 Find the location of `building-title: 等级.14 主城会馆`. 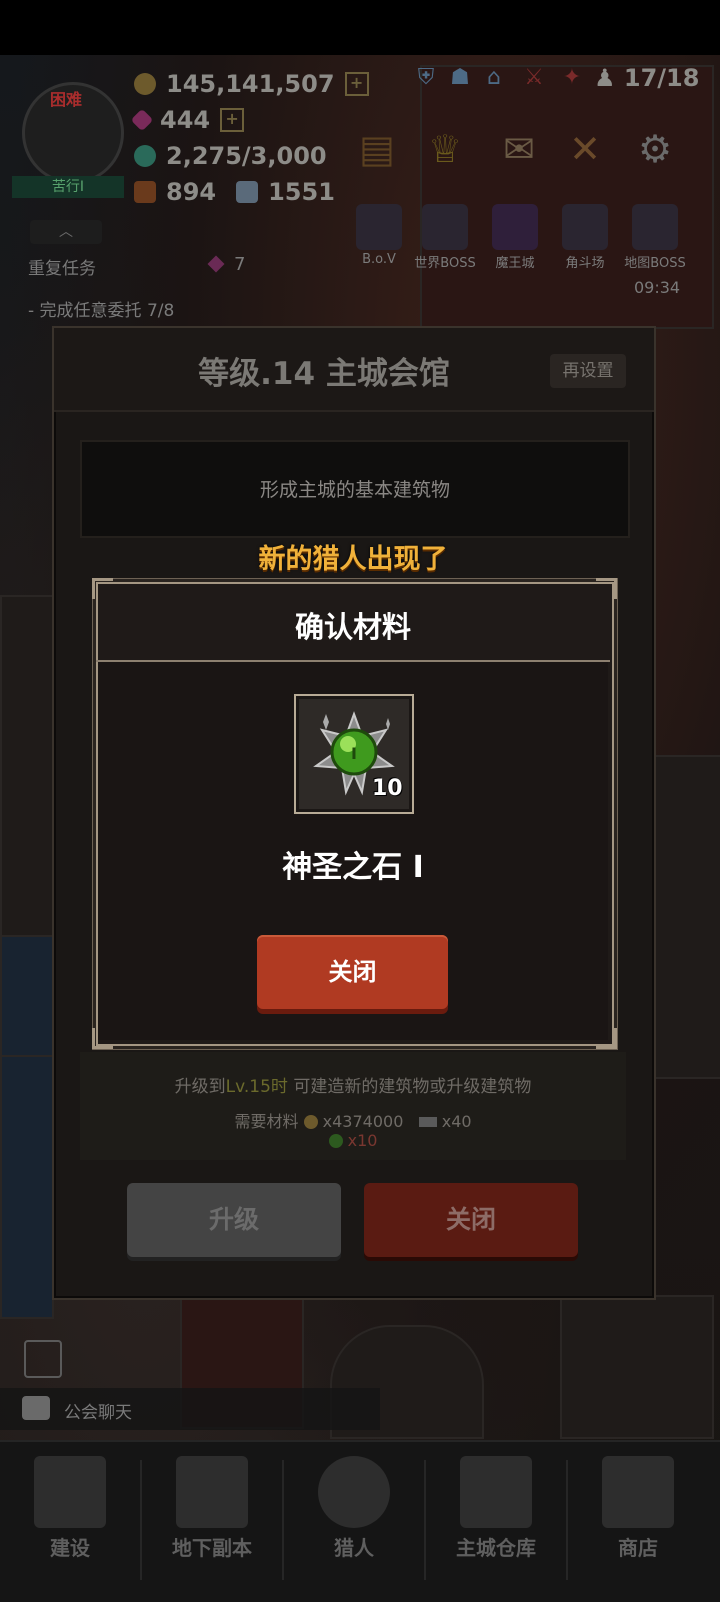

building-title: 等级.14 主城会馆 is located at coordinates (324, 374).